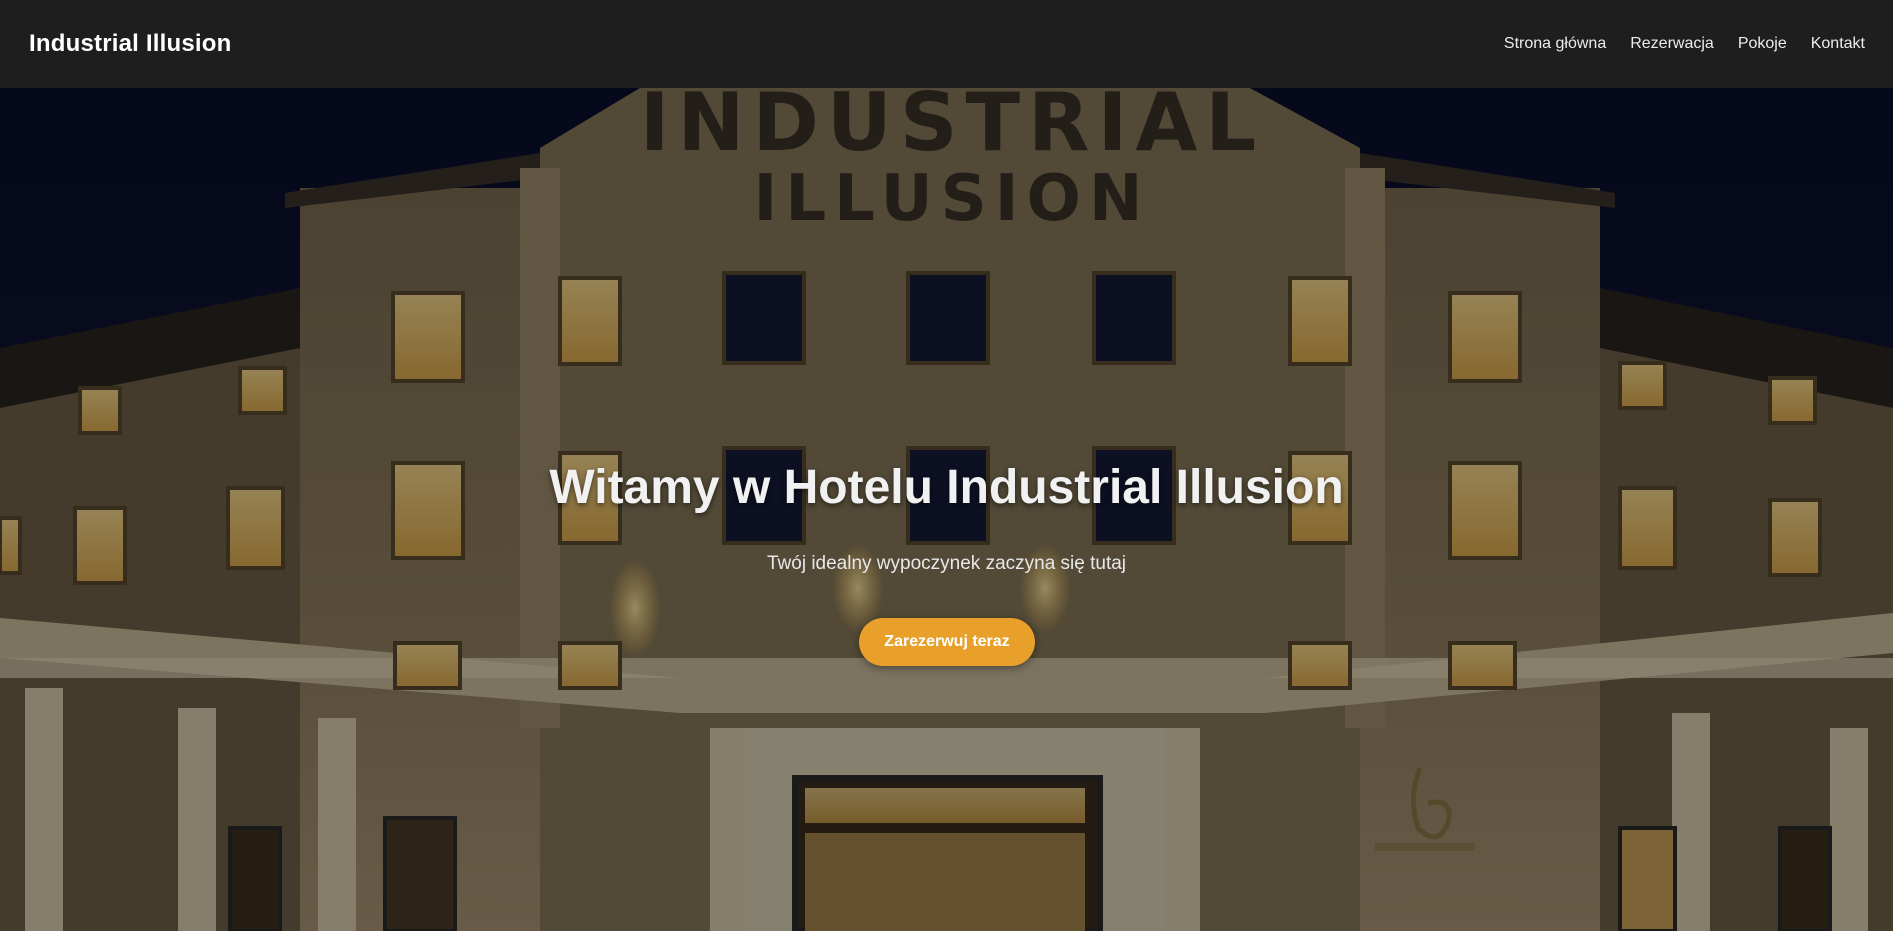 This screenshot has width=1893, height=931. I want to click on book-now-button: Zarezerwuj teraz, so click(947, 642).